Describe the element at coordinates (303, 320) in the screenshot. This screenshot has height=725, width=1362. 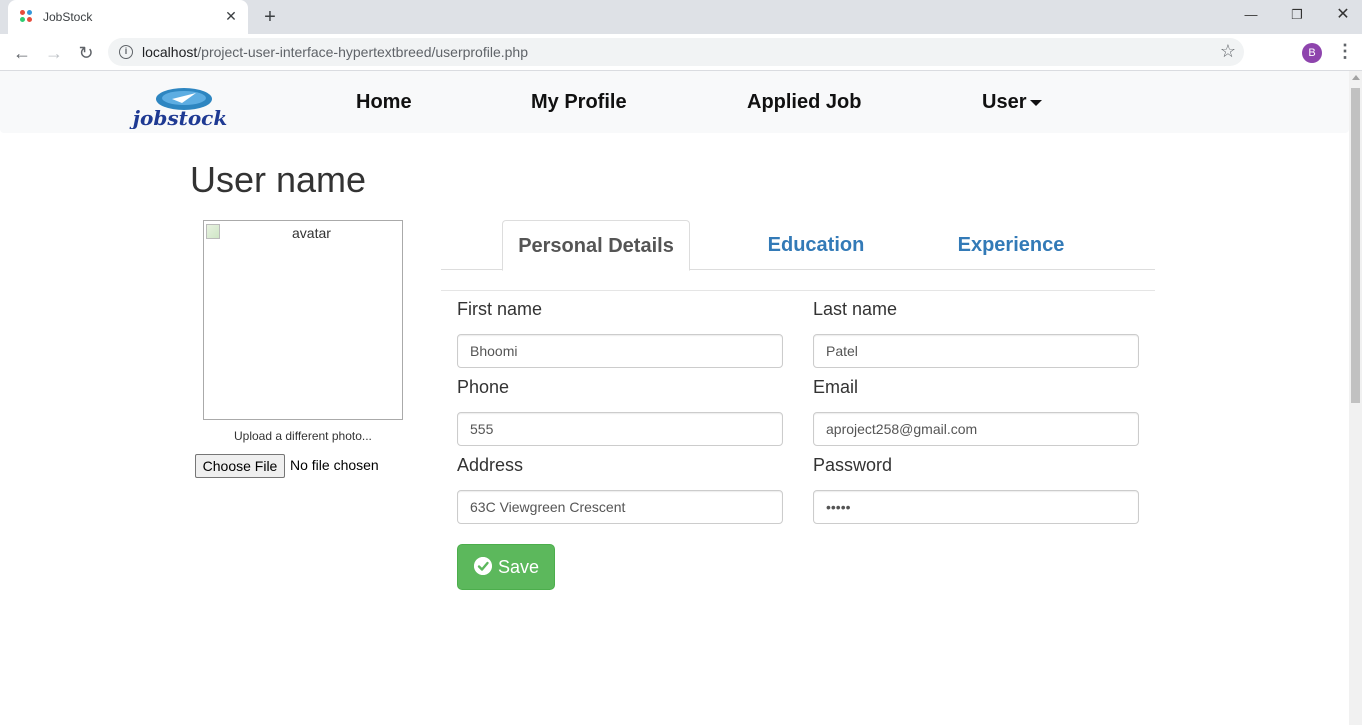
I see `avatar-image: avatar` at that location.